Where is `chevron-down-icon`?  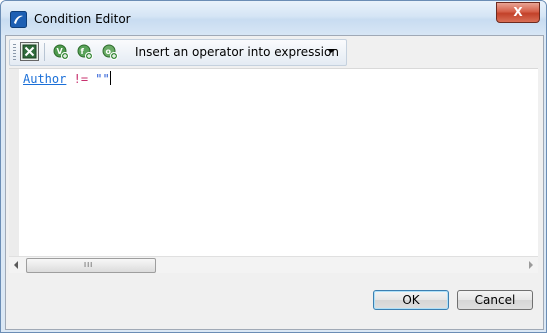 chevron-down-icon is located at coordinates (331, 51).